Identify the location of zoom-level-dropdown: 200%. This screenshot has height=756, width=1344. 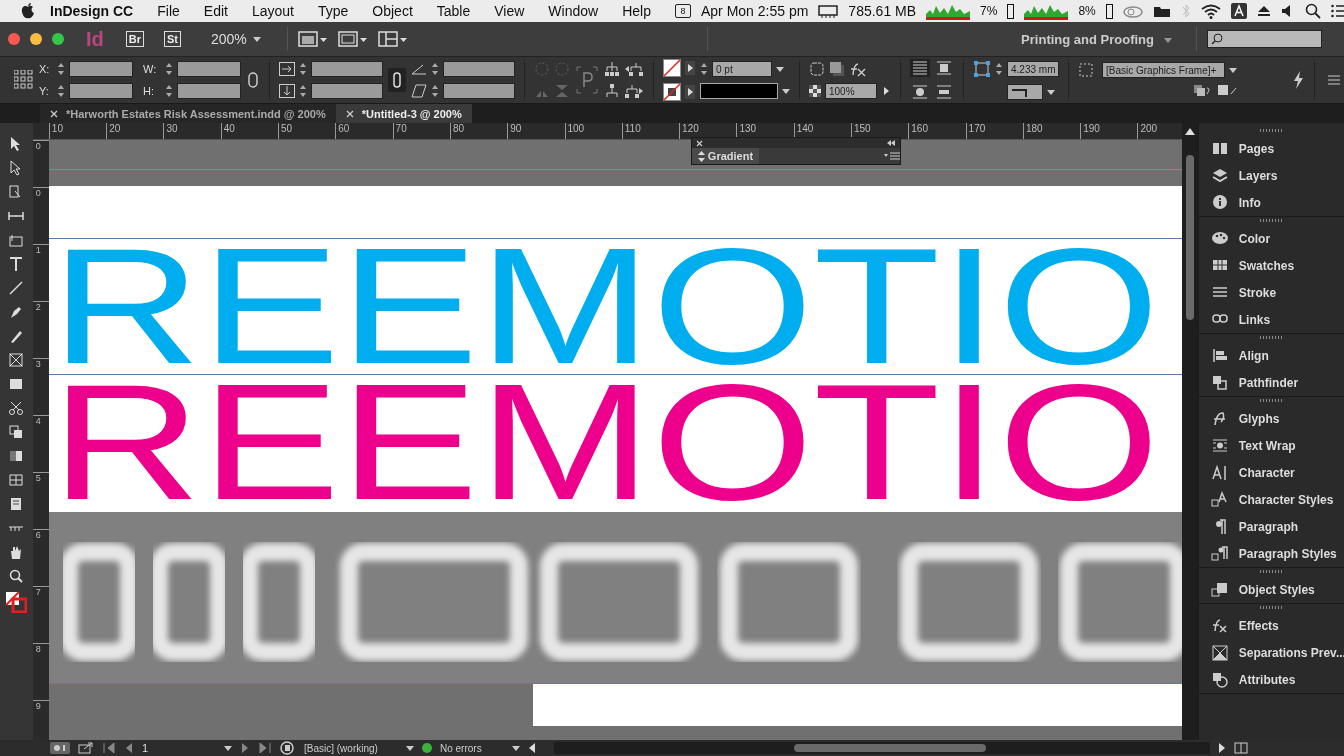
(236, 39).